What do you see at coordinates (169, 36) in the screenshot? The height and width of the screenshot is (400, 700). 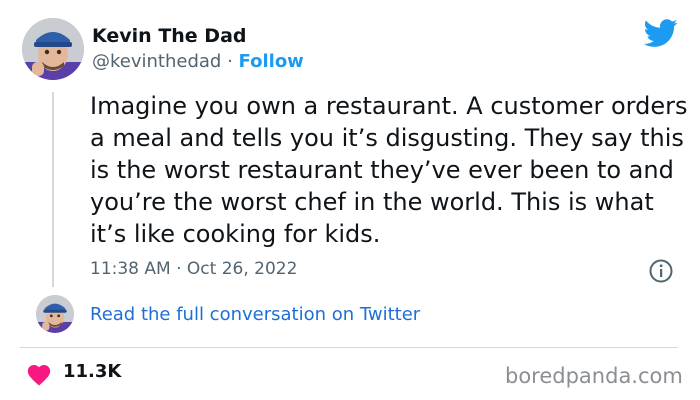 I see `display-name: Kevin The Dad` at bounding box center [169, 36].